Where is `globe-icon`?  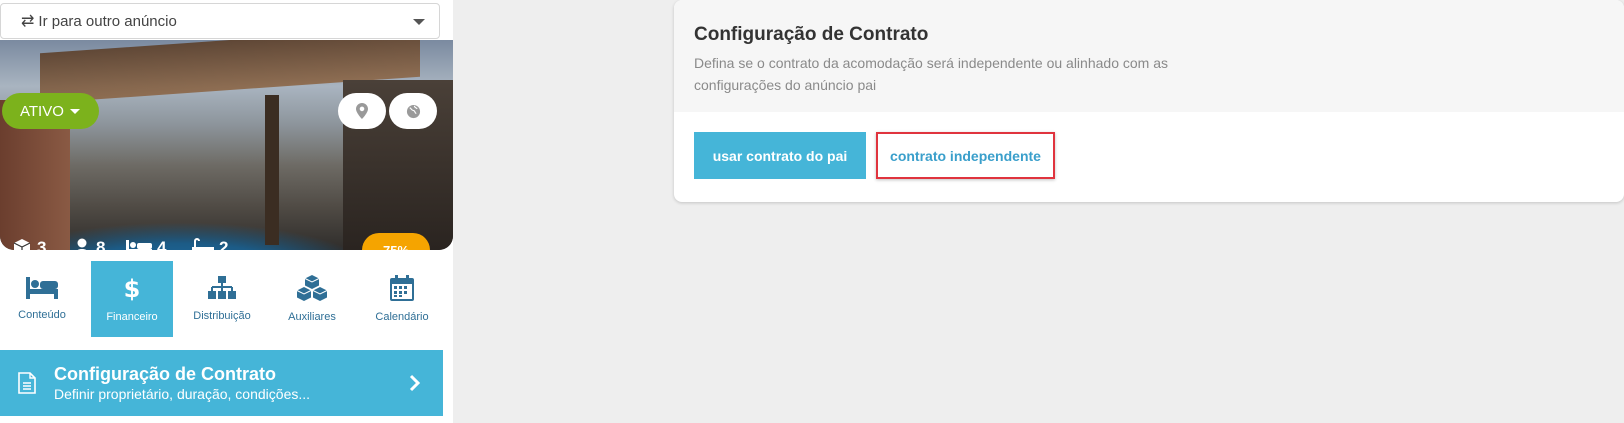 globe-icon is located at coordinates (413, 111).